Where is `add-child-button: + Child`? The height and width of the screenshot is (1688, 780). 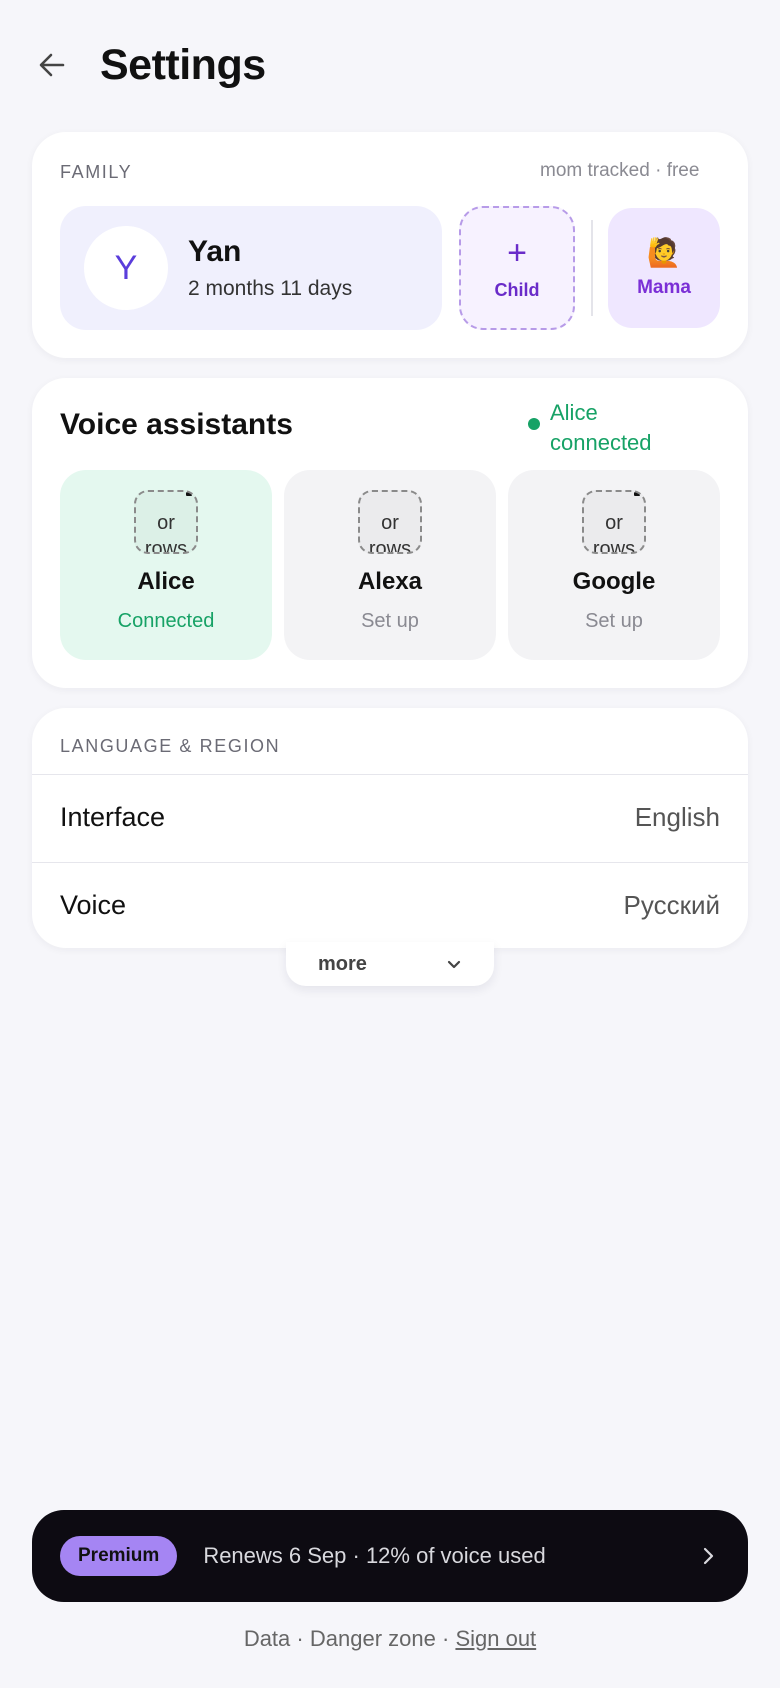
add-child-button: + Child is located at coordinates (517, 268).